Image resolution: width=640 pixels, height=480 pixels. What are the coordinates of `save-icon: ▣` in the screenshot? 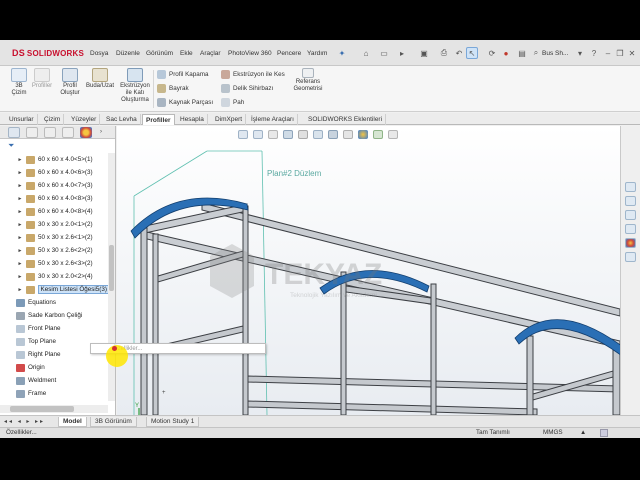 It's located at (424, 53).